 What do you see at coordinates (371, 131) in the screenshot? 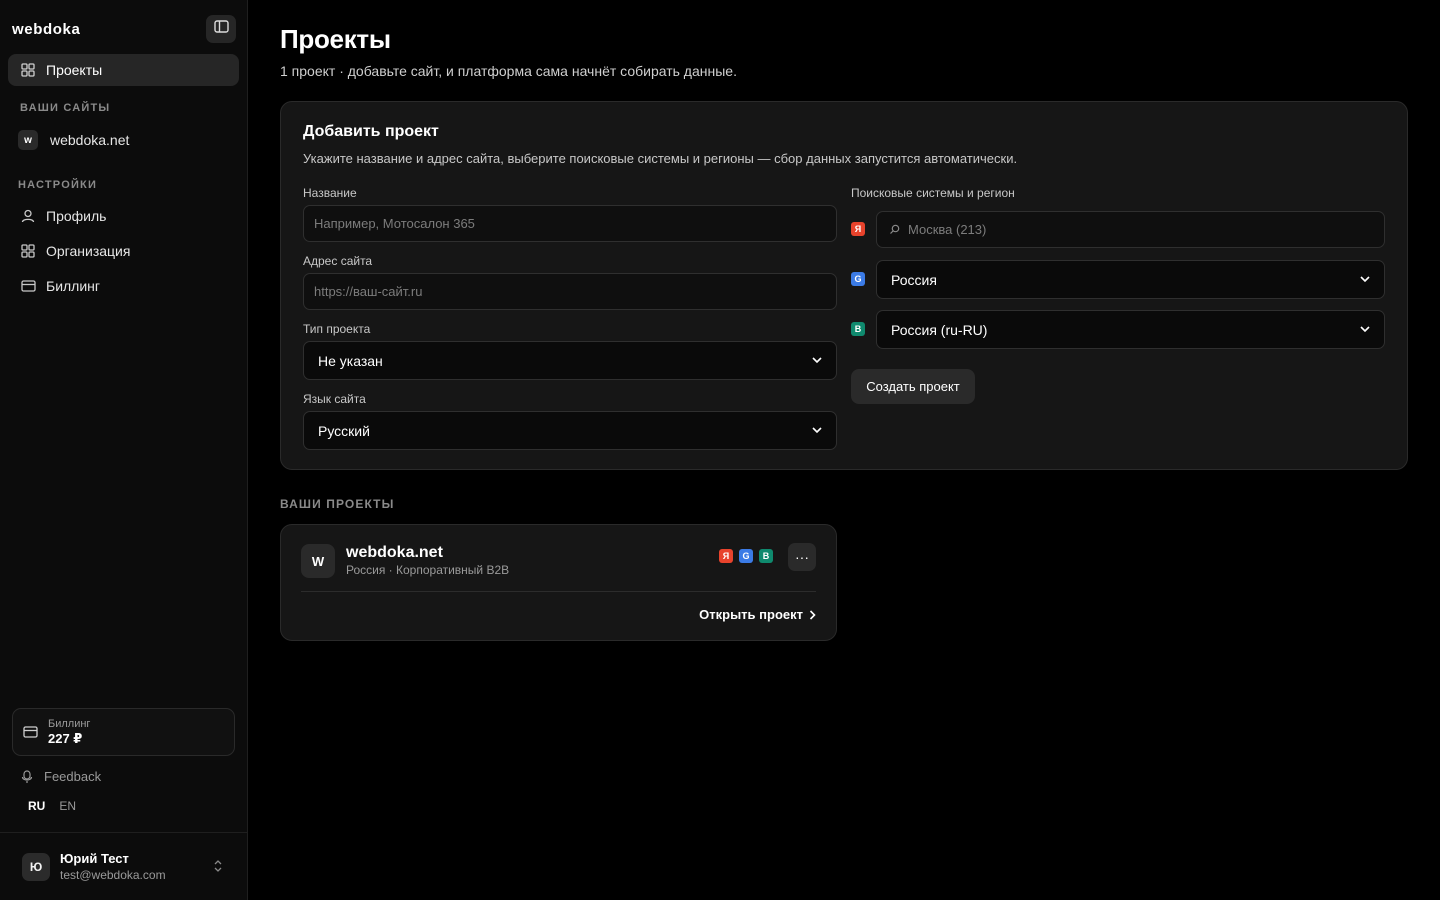
I see `add-project-title: Добавить проект` at bounding box center [371, 131].